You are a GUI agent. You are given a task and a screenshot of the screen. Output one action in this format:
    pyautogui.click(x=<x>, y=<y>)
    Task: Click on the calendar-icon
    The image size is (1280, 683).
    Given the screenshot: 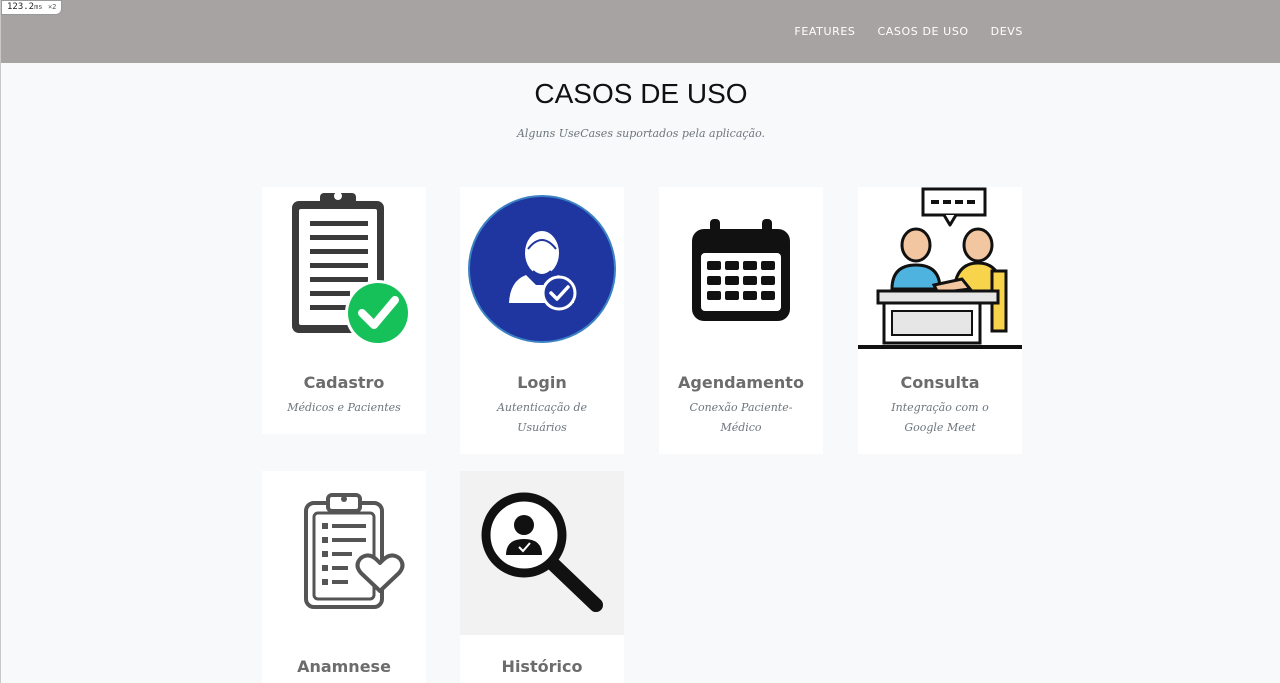 What is the action you would take?
    pyautogui.click(x=741, y=270)
    